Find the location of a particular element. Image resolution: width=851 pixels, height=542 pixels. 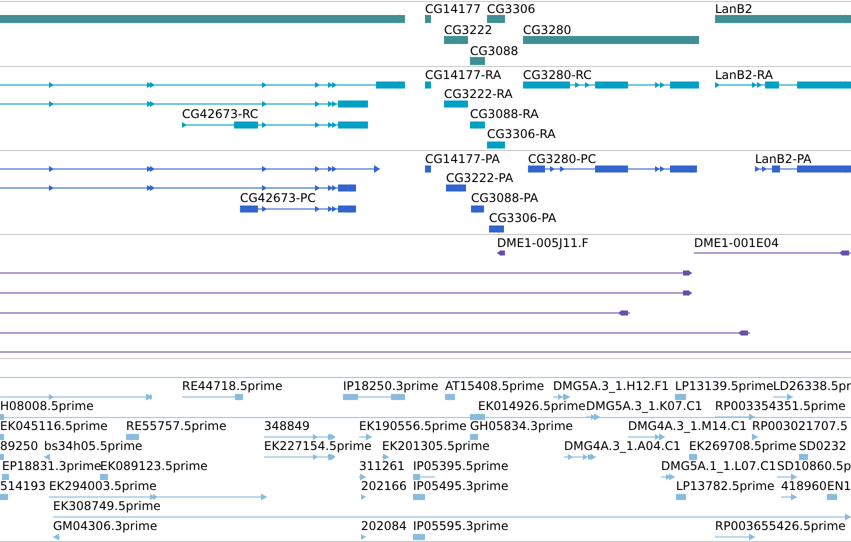

feature-label: LanB2-RA is located at coordinates (744, 75).